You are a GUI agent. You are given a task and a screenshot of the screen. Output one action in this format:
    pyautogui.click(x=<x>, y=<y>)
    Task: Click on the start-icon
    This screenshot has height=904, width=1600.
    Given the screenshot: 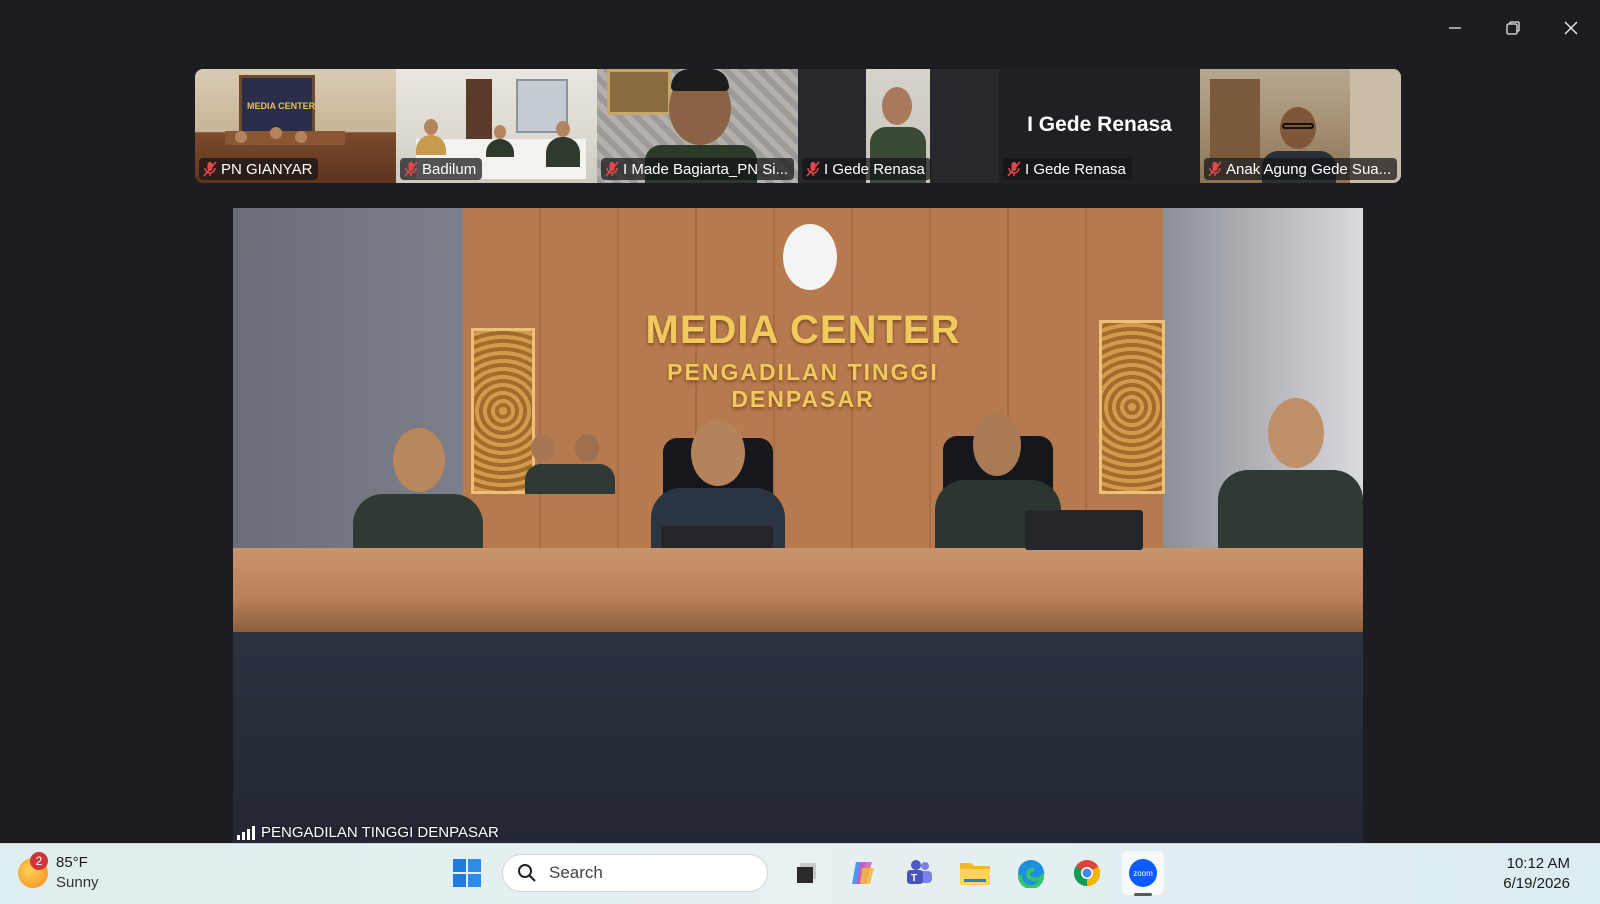 What is the action you would take?
    pyautogui.click(x=467, y=873)
    